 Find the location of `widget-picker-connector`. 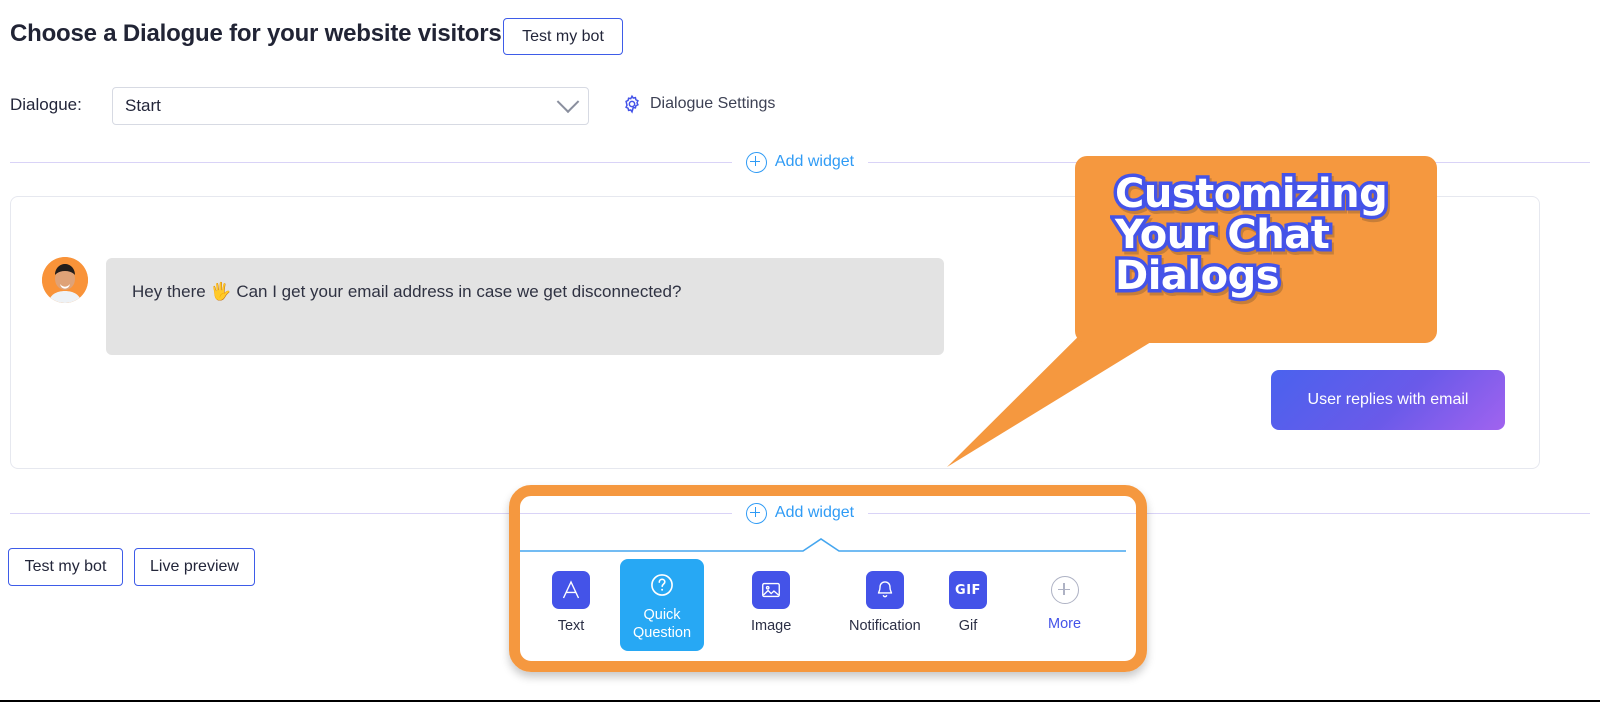

widget-picker-connector is located at coordinates (821, 545).